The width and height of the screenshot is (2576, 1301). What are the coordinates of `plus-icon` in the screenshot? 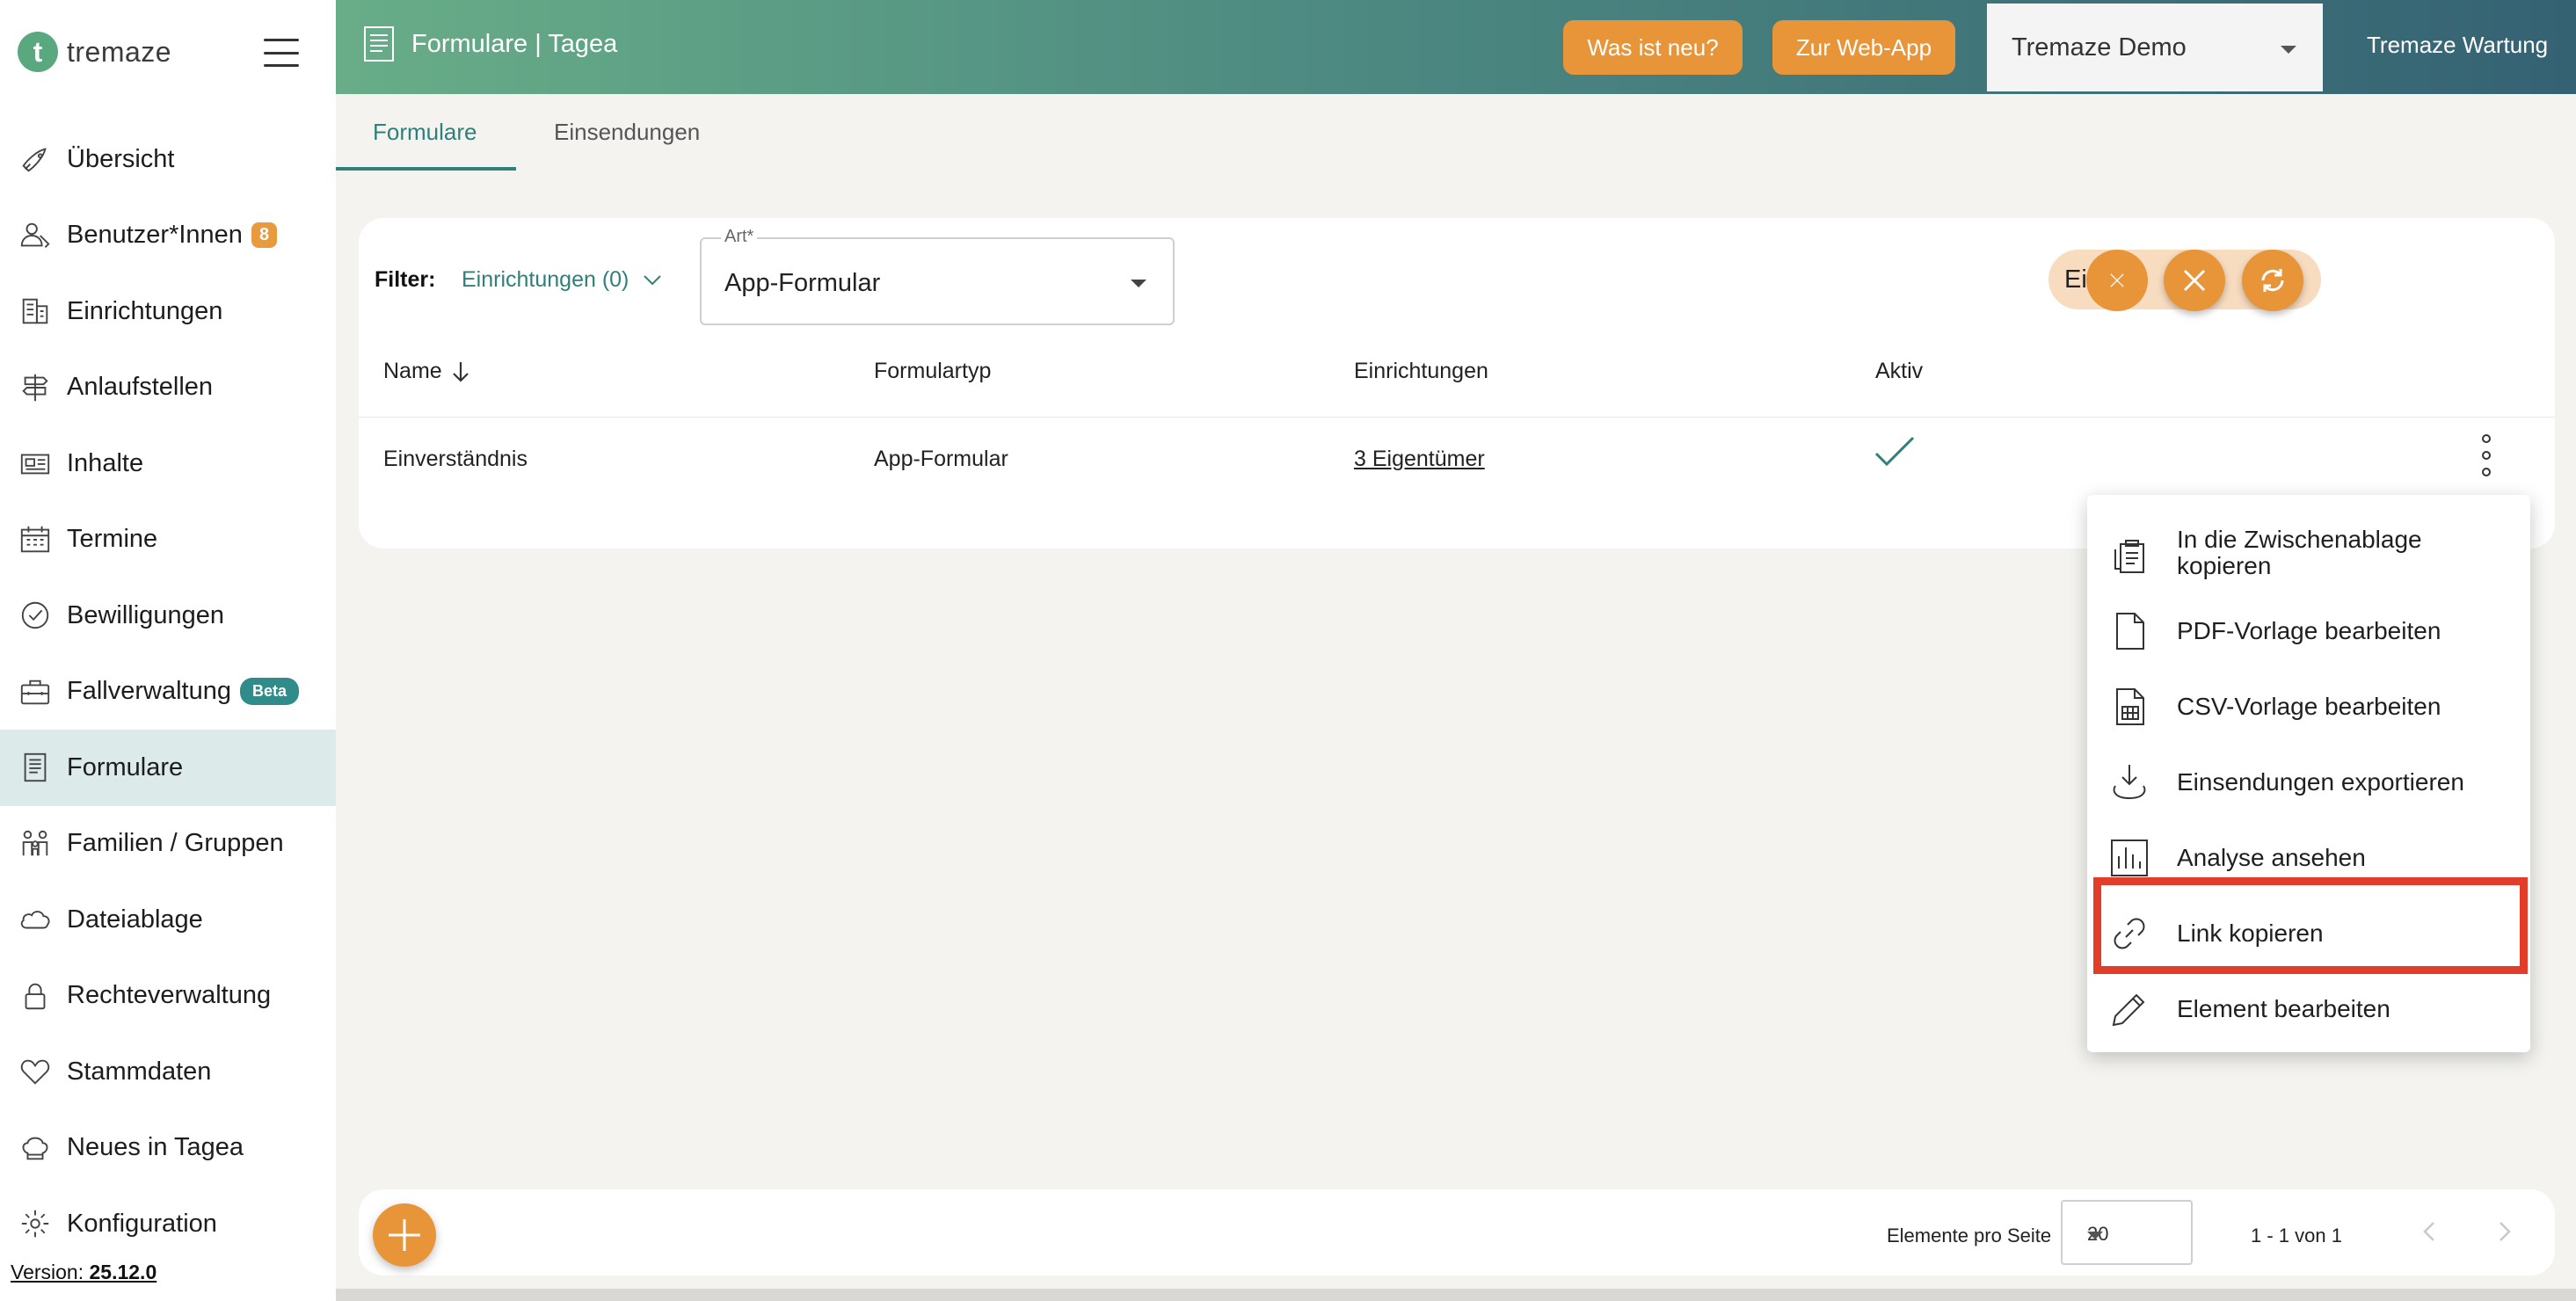 It's located at (404, 1235).